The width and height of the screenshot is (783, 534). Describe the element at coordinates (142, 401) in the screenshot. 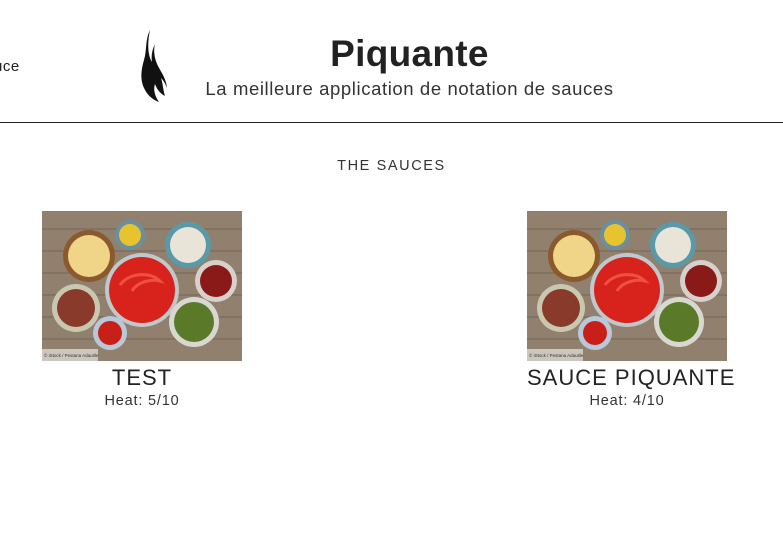

I see `sauce-heat: Heat: 5/10` at that location.